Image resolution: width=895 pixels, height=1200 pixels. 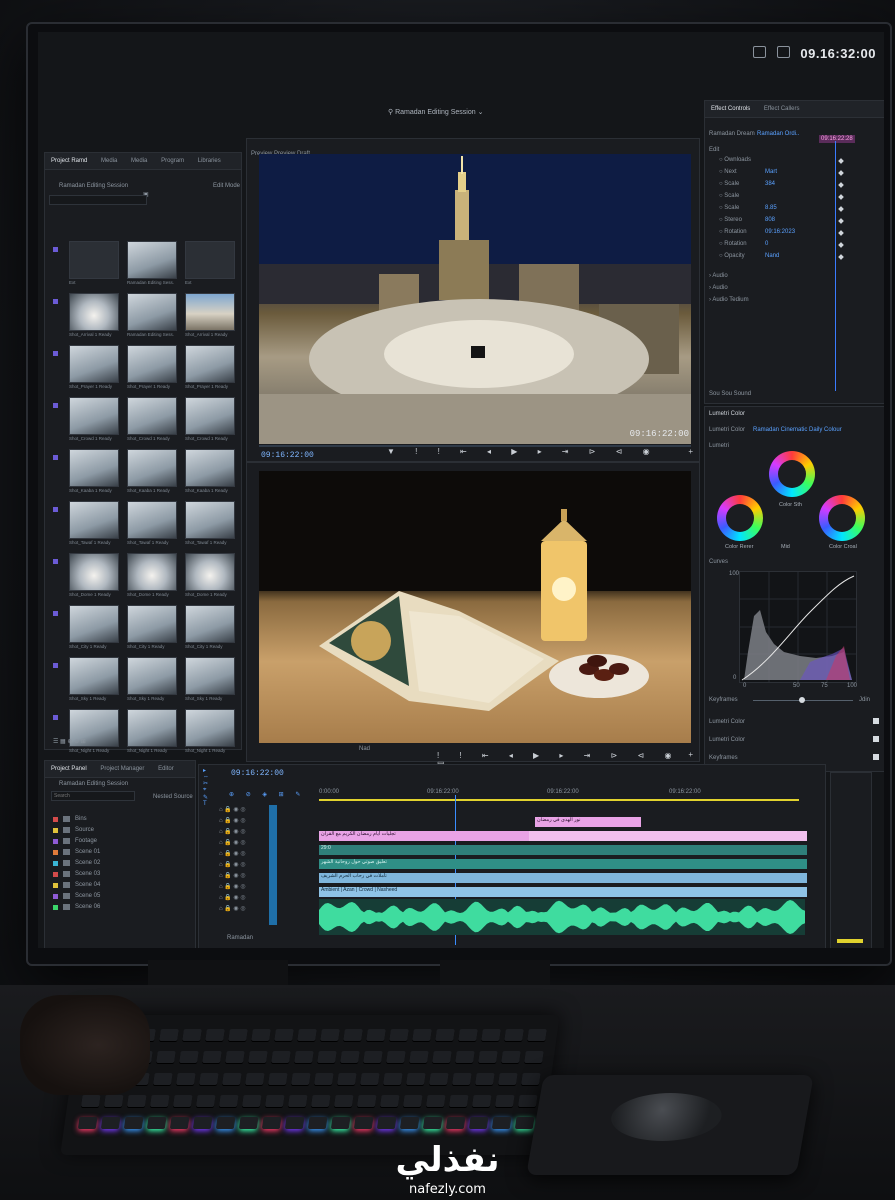 I want to click on color-wheel-midtones, so click(x=740, y=518).